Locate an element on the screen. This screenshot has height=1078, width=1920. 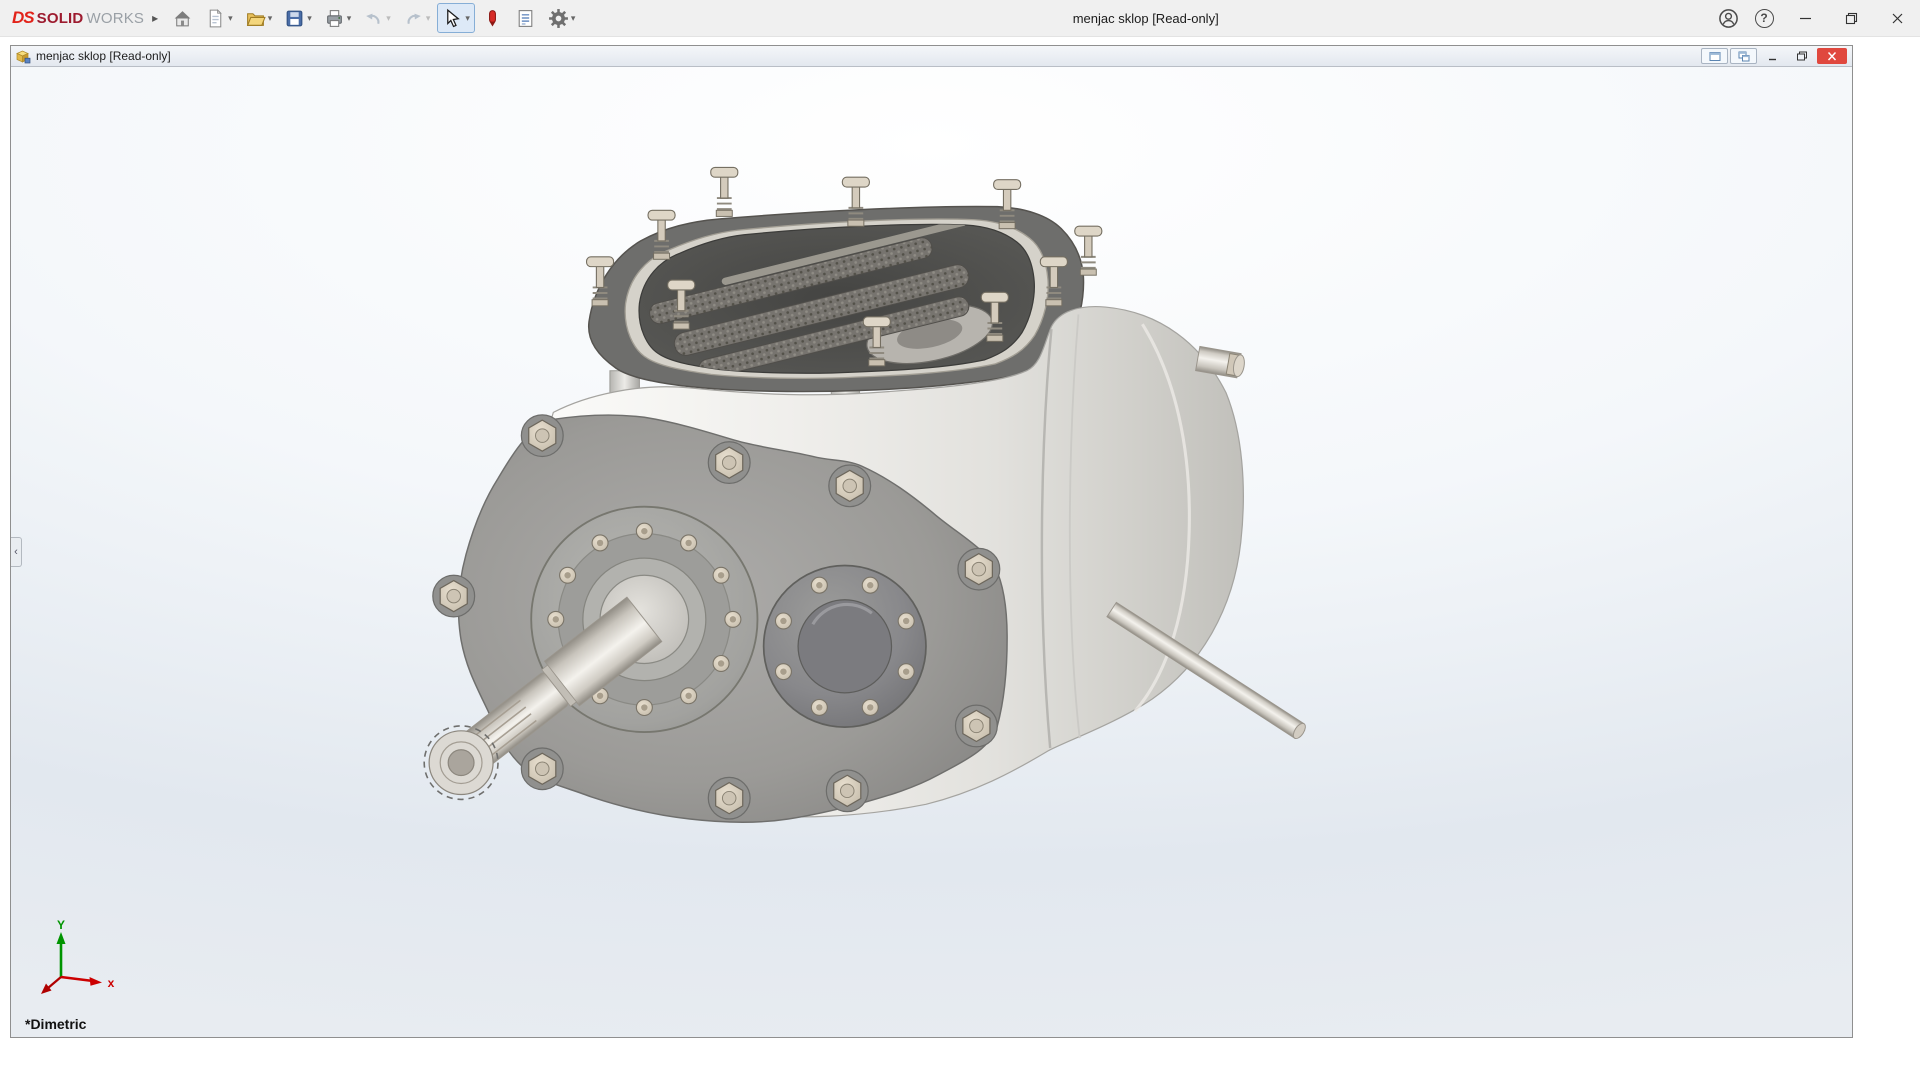
doc-restore-button is located at coordinates (1801, 56).